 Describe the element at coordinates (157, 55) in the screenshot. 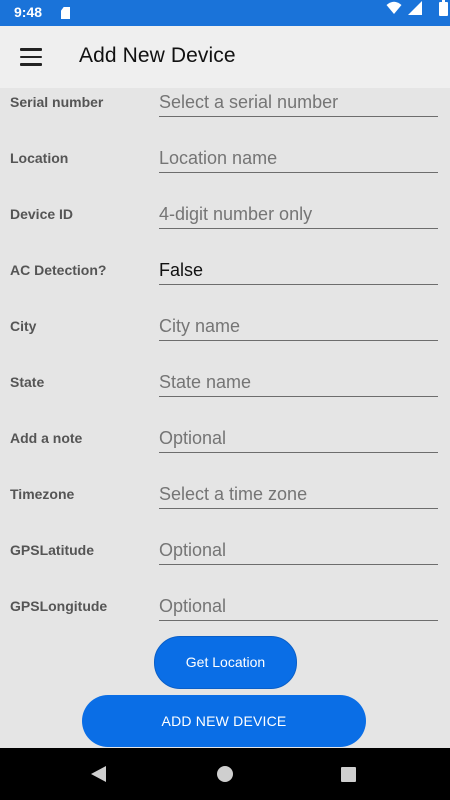

I see `page-title: Add New Device` at that location.